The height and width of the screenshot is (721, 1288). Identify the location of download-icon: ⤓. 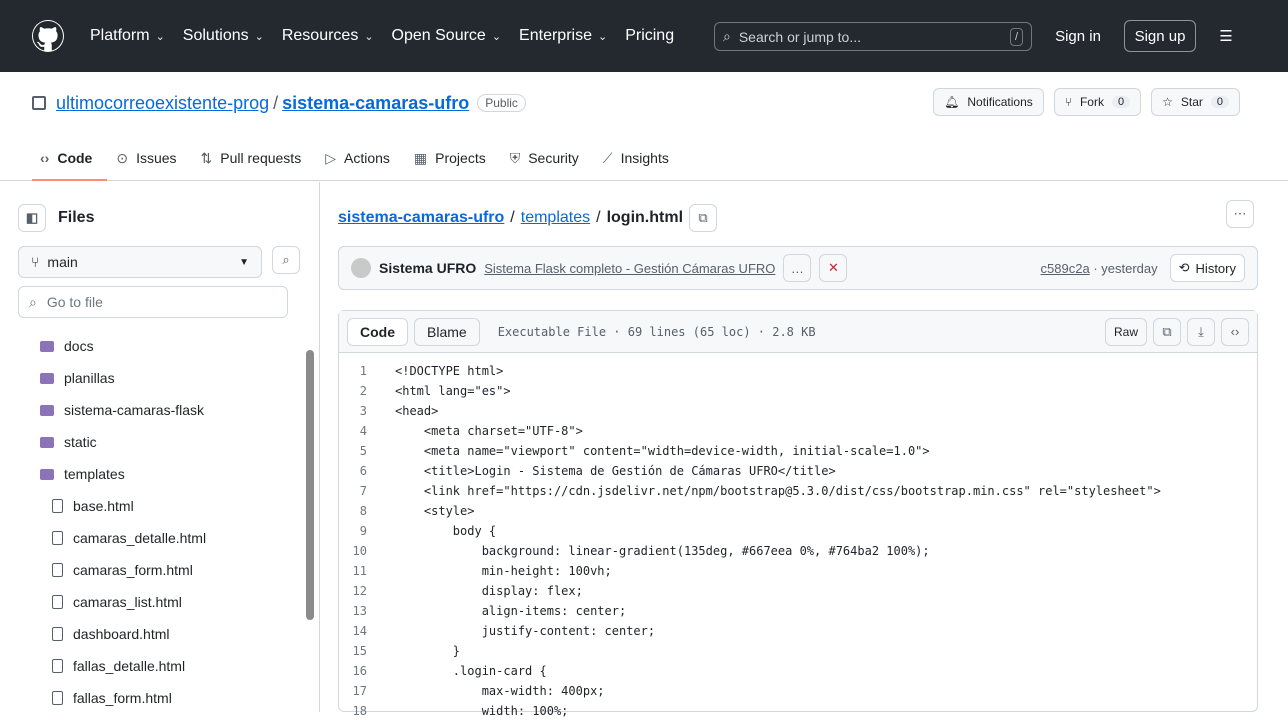
(1201, 332).